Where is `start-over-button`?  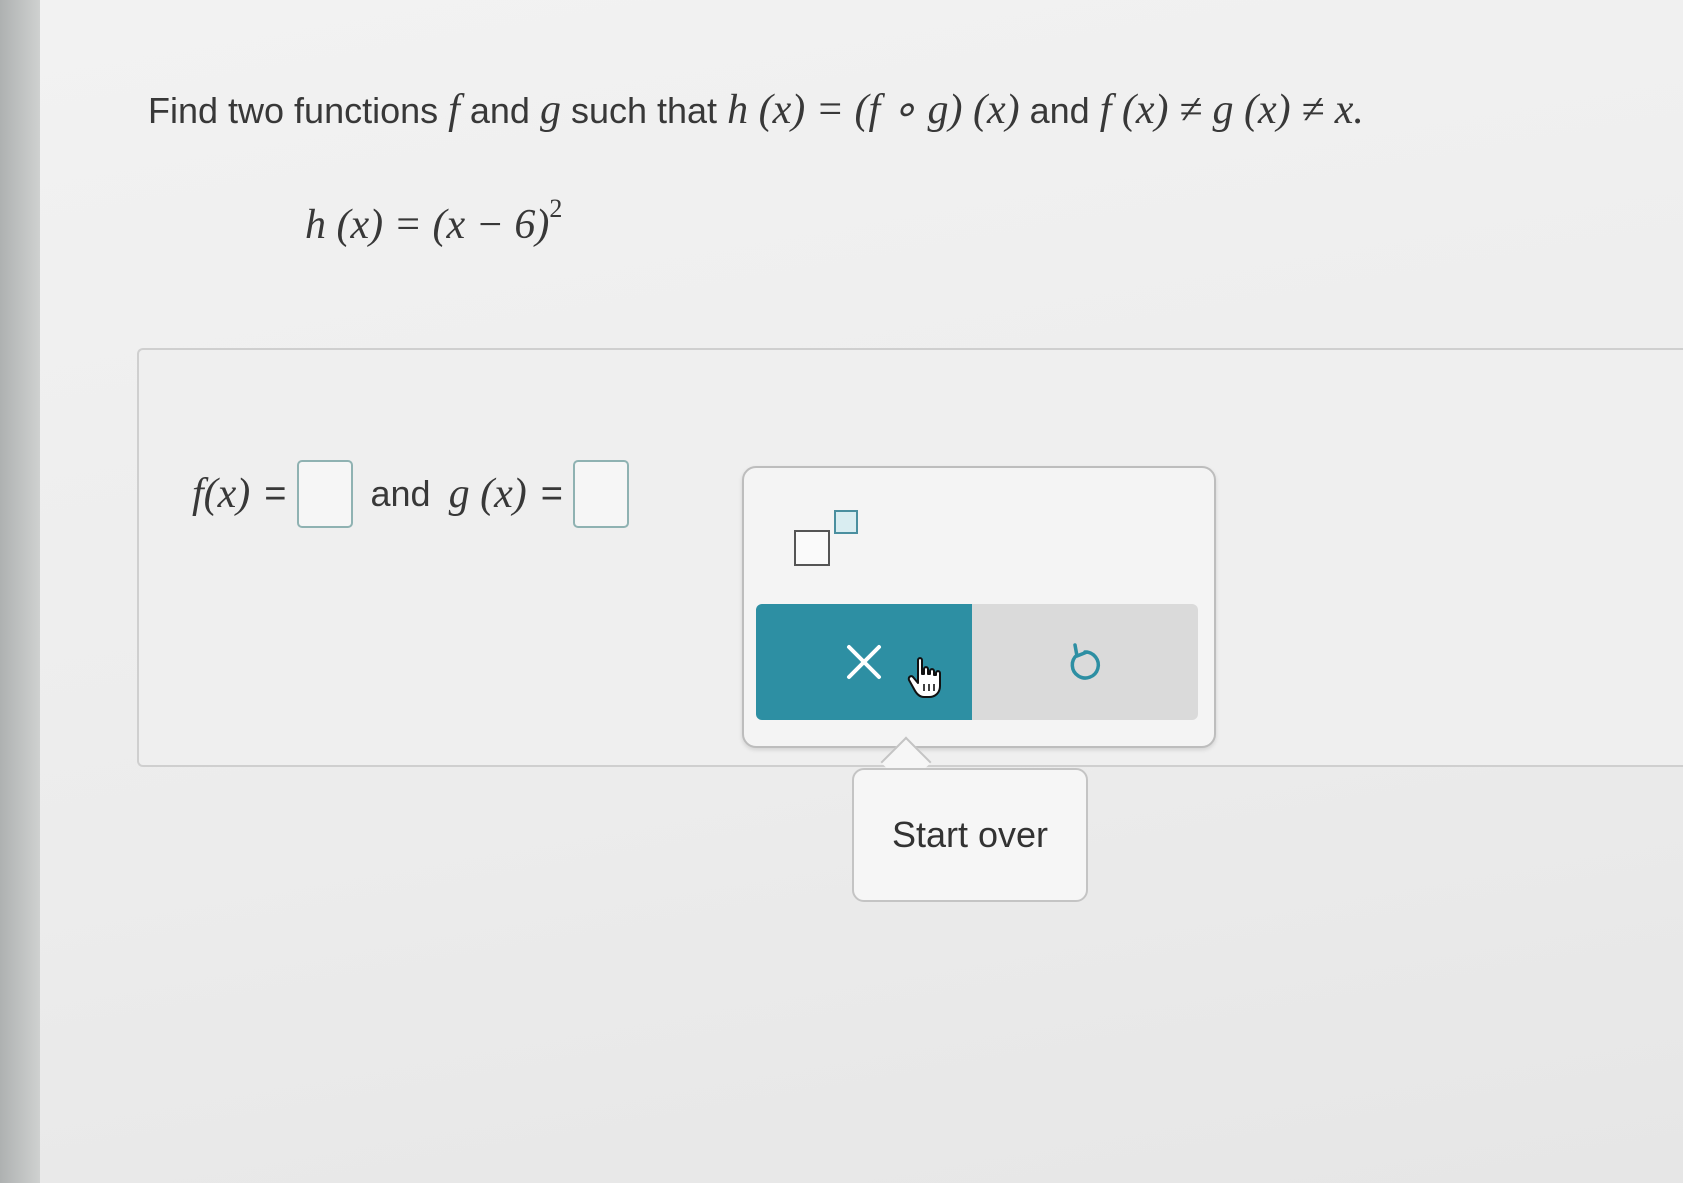
start-over-button is located at coordinates (864, 662).